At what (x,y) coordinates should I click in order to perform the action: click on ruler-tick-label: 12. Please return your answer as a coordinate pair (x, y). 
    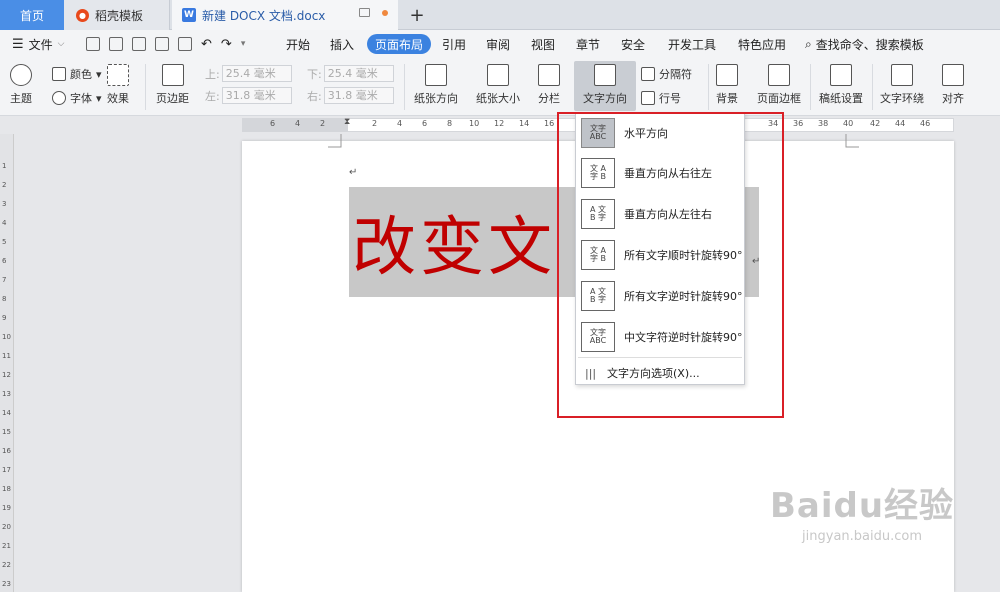
    Looking at the image, I should click on (499, 123).